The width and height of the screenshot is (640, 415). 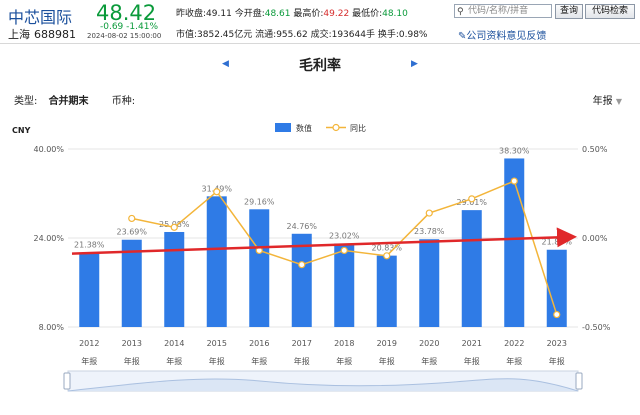 I want to click on x-tick-label: 2014, so click(x=174, y=343).